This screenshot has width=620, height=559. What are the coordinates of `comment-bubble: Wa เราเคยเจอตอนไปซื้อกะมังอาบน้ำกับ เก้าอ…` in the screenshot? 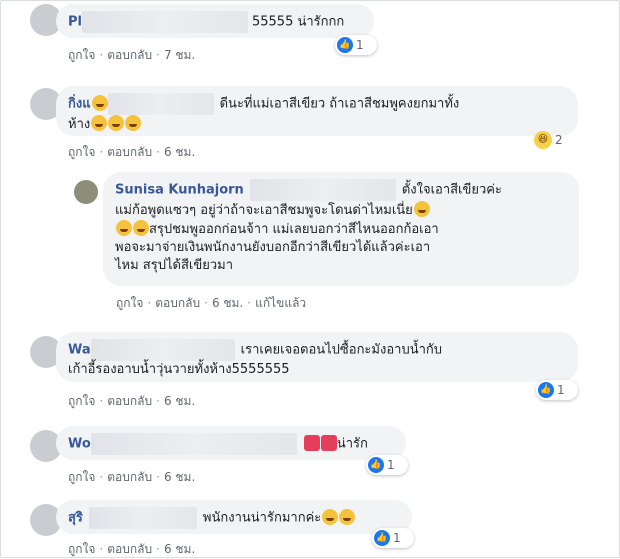 It's located at (317, 357).